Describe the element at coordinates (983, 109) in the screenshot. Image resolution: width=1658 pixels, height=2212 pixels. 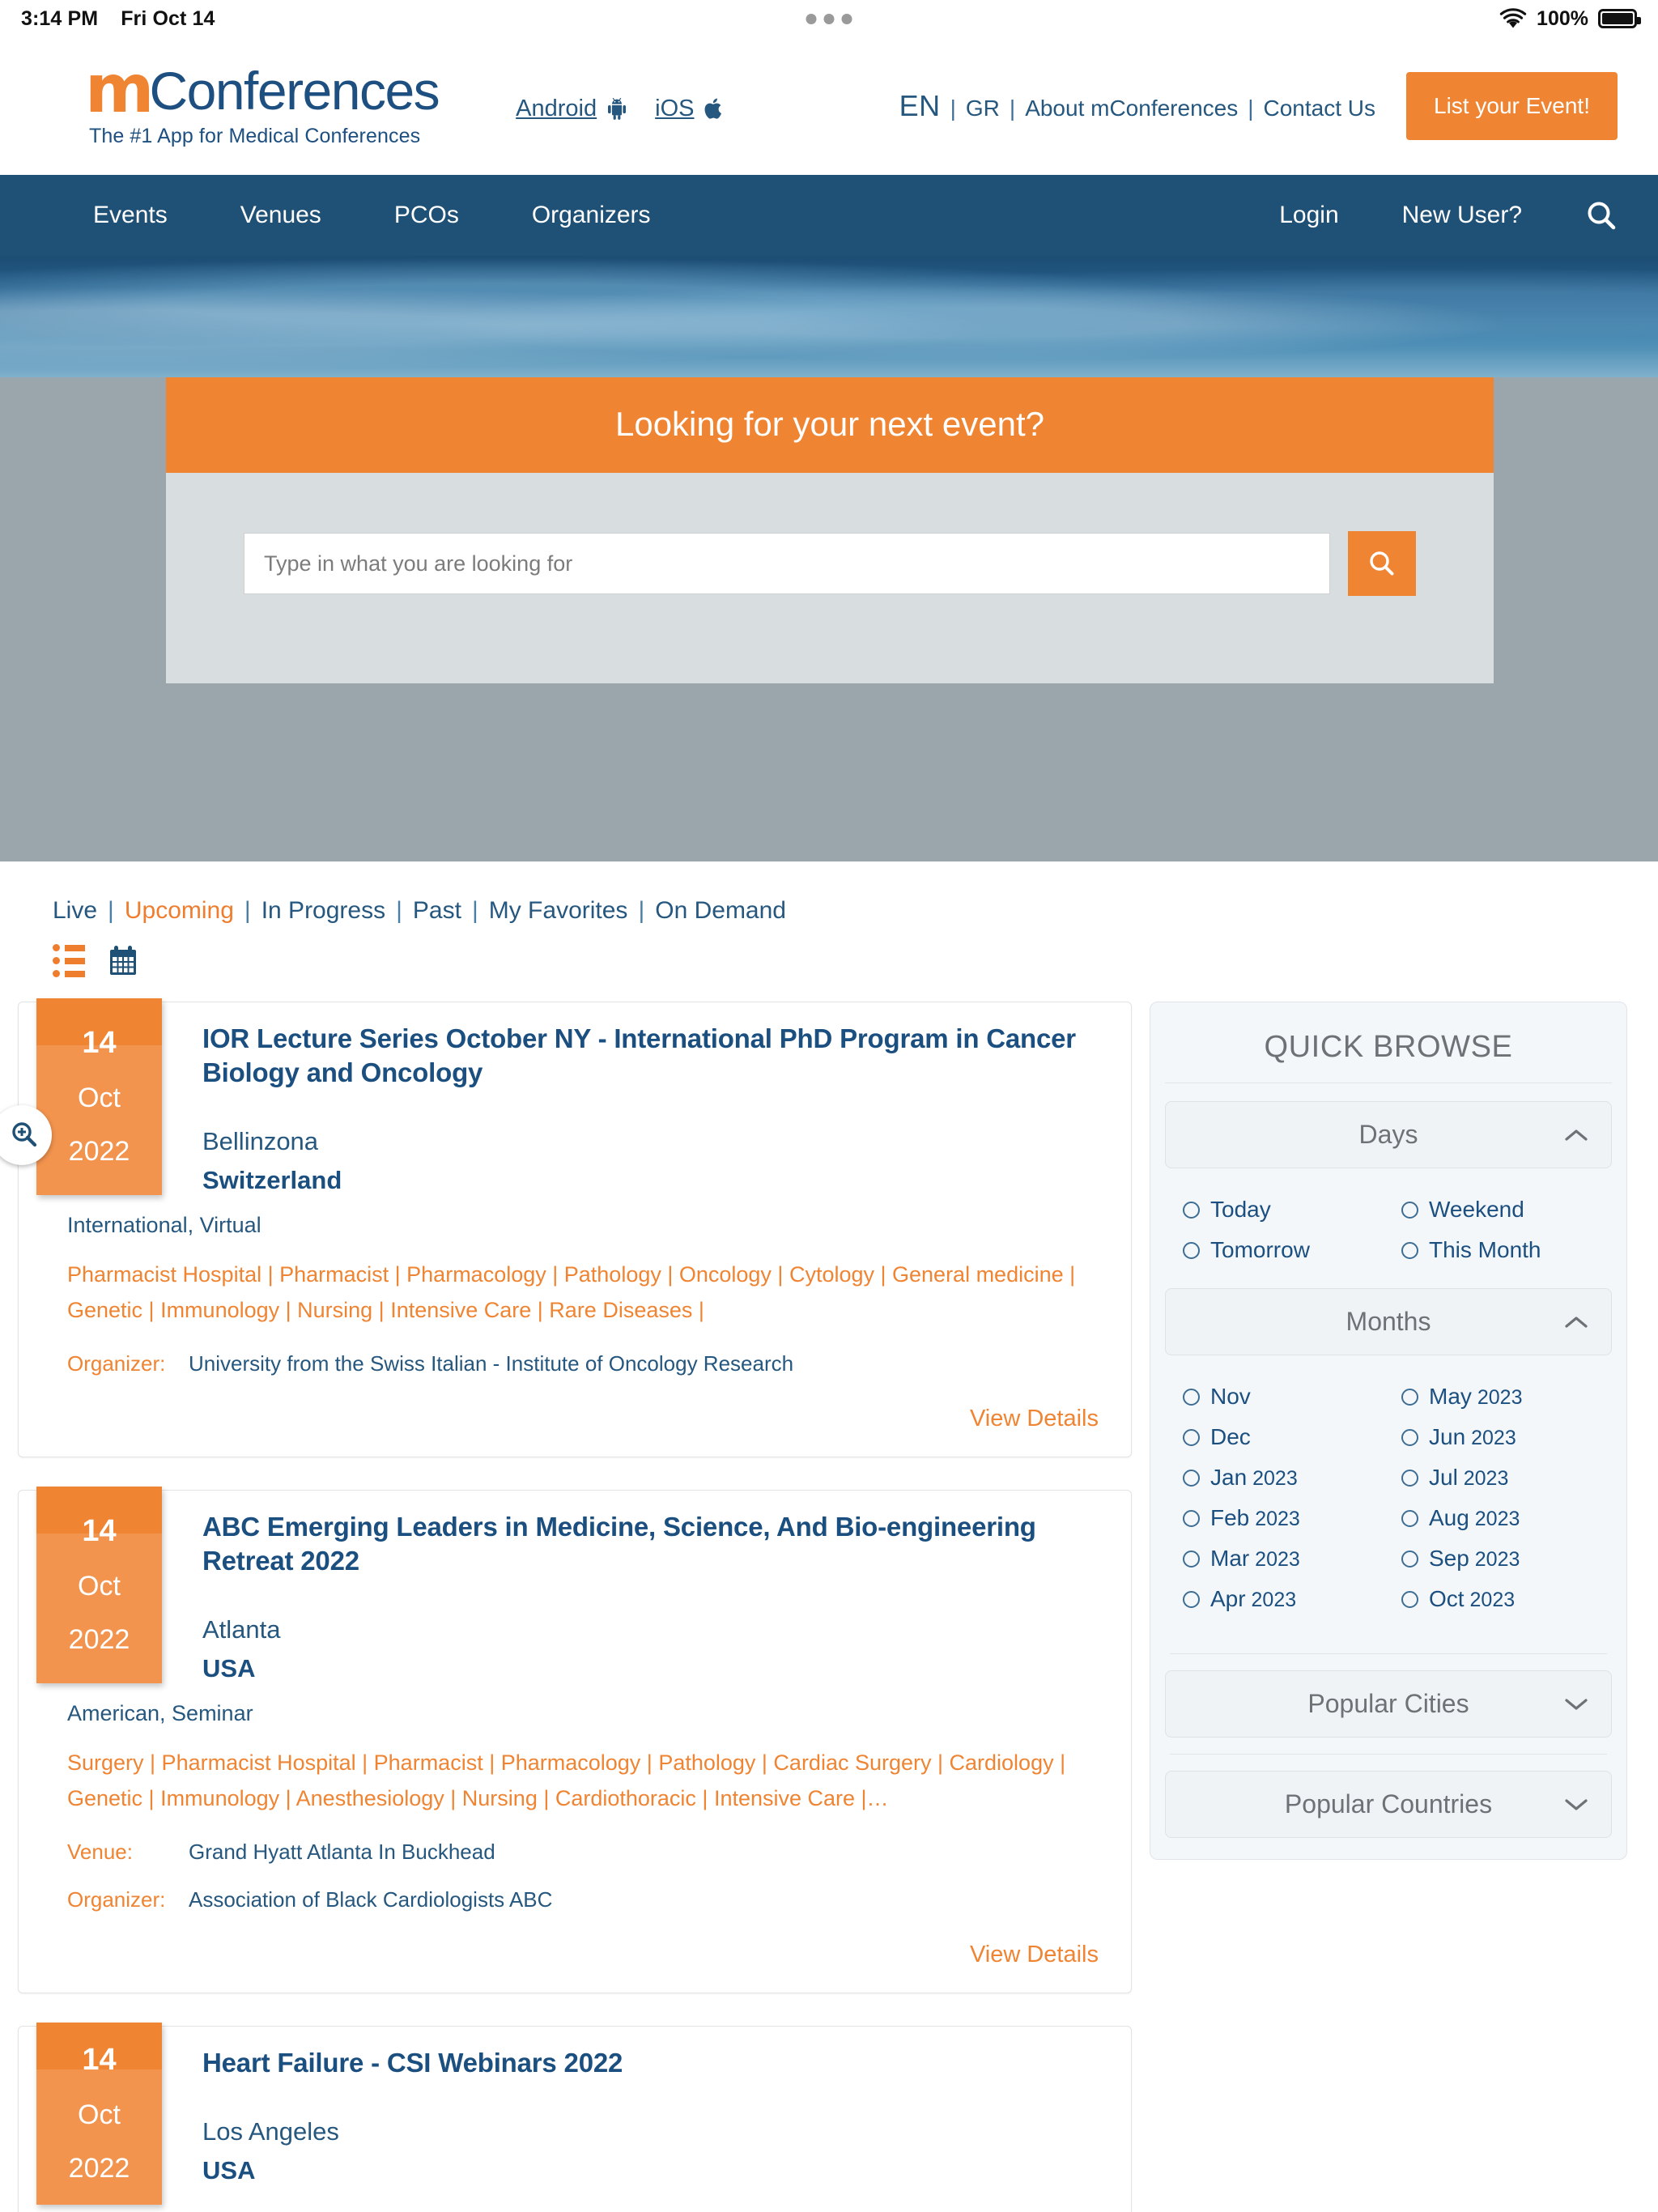
I see `lang-gr-link: GR` at that location.